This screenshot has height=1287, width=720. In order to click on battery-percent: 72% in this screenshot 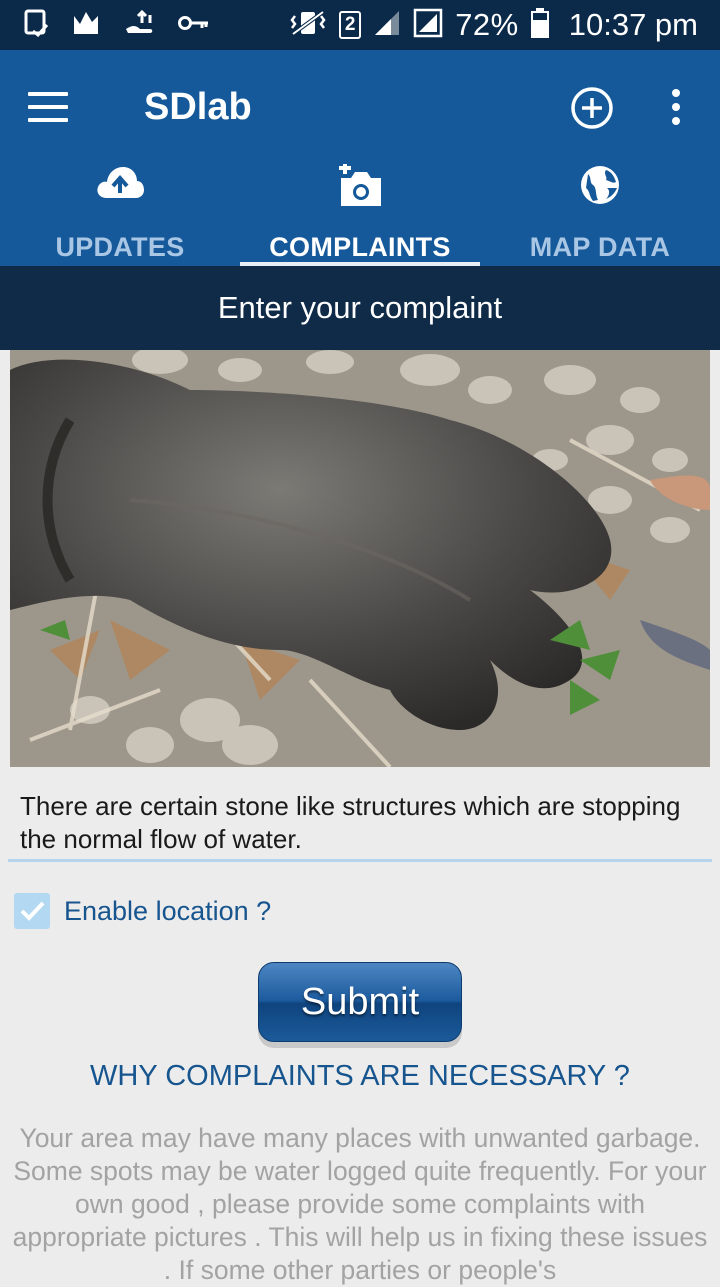, I will do `click(487, 24)`.